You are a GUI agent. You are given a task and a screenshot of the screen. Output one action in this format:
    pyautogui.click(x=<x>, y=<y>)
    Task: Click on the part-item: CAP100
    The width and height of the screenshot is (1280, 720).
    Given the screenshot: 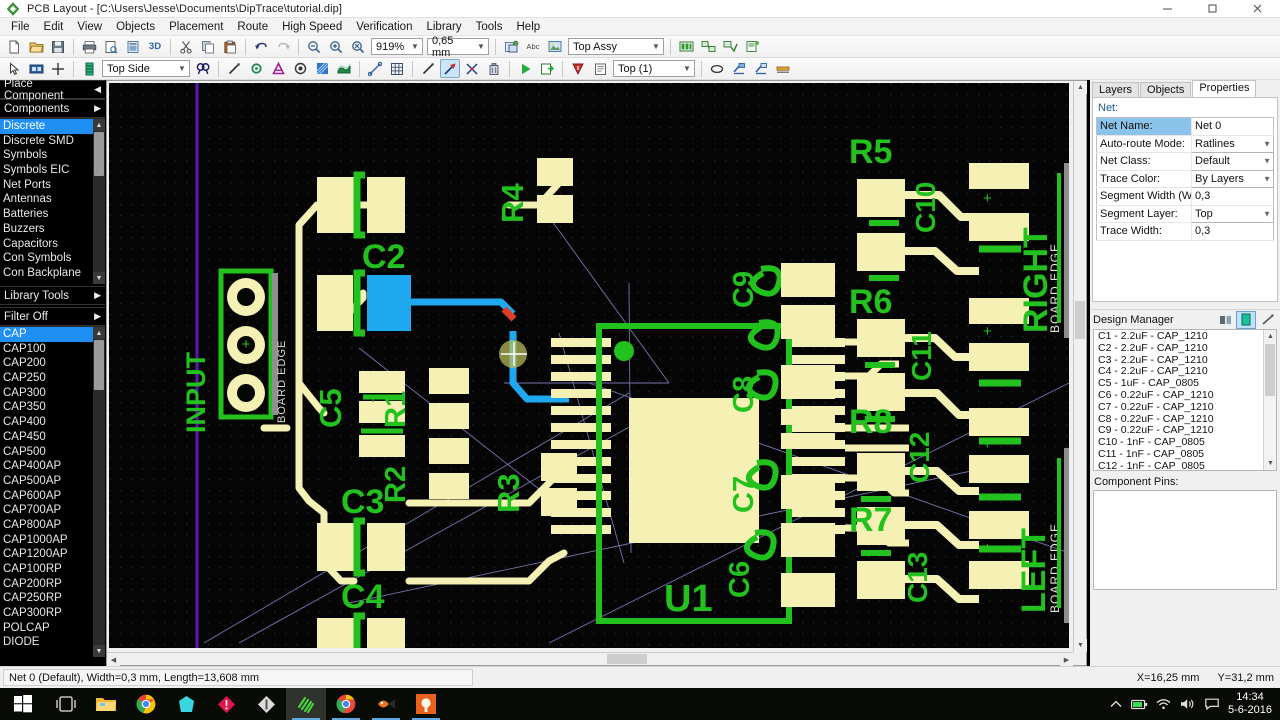 What is the action you would take?
    pyautogui.click(x=46, y=349)
    